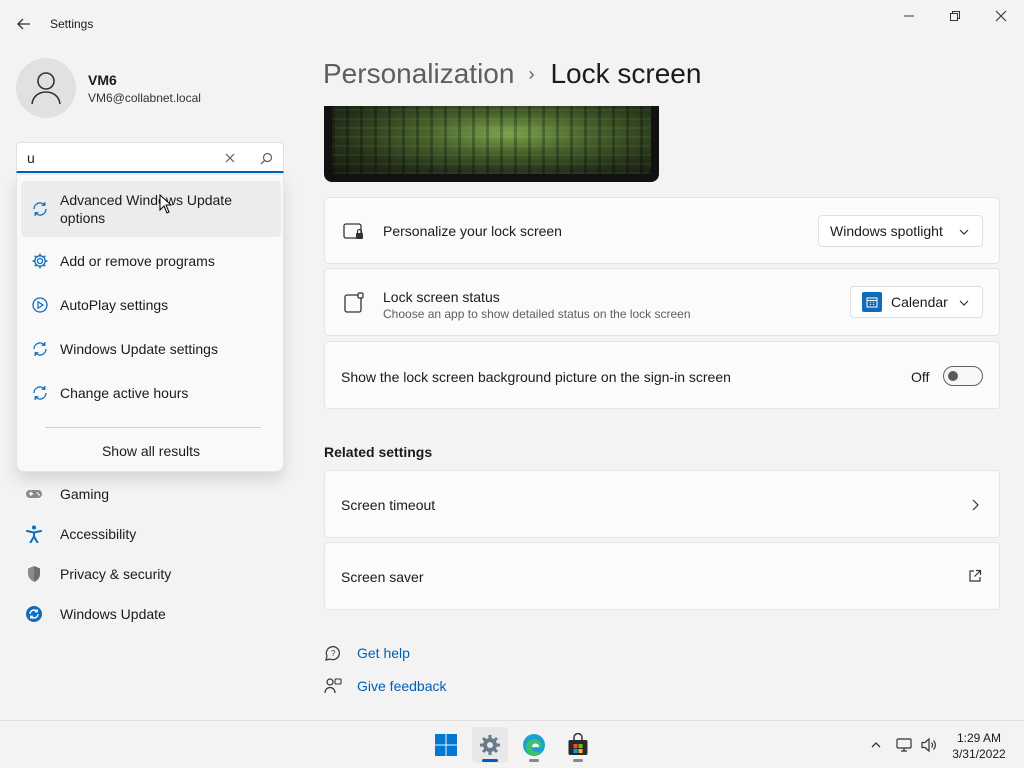 The width and height of the screenshot is (1024, 768). I want to click on help-icon: ?, so click(333, 653).